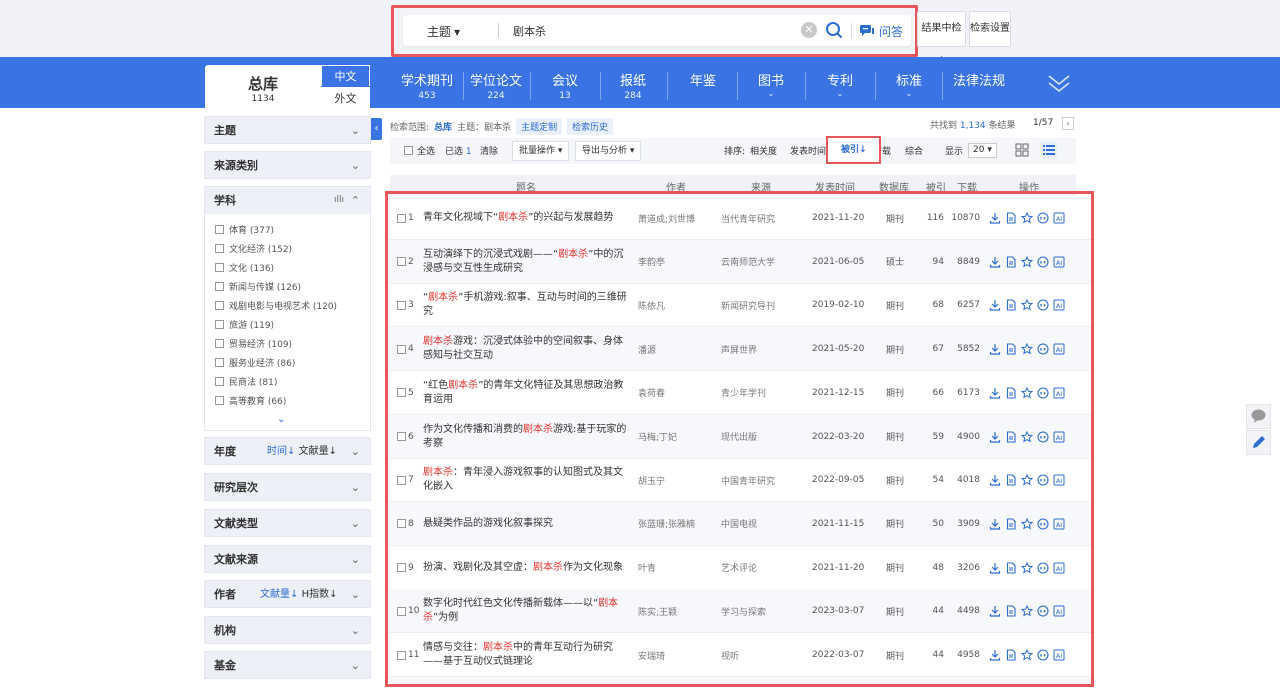  What do you see at coordinates (525, 218) in the screenshot?
I see `result-title-link: 青年文化视域下“剧本杀”的兴起与发展趋势` at bounding box center [525, 218].